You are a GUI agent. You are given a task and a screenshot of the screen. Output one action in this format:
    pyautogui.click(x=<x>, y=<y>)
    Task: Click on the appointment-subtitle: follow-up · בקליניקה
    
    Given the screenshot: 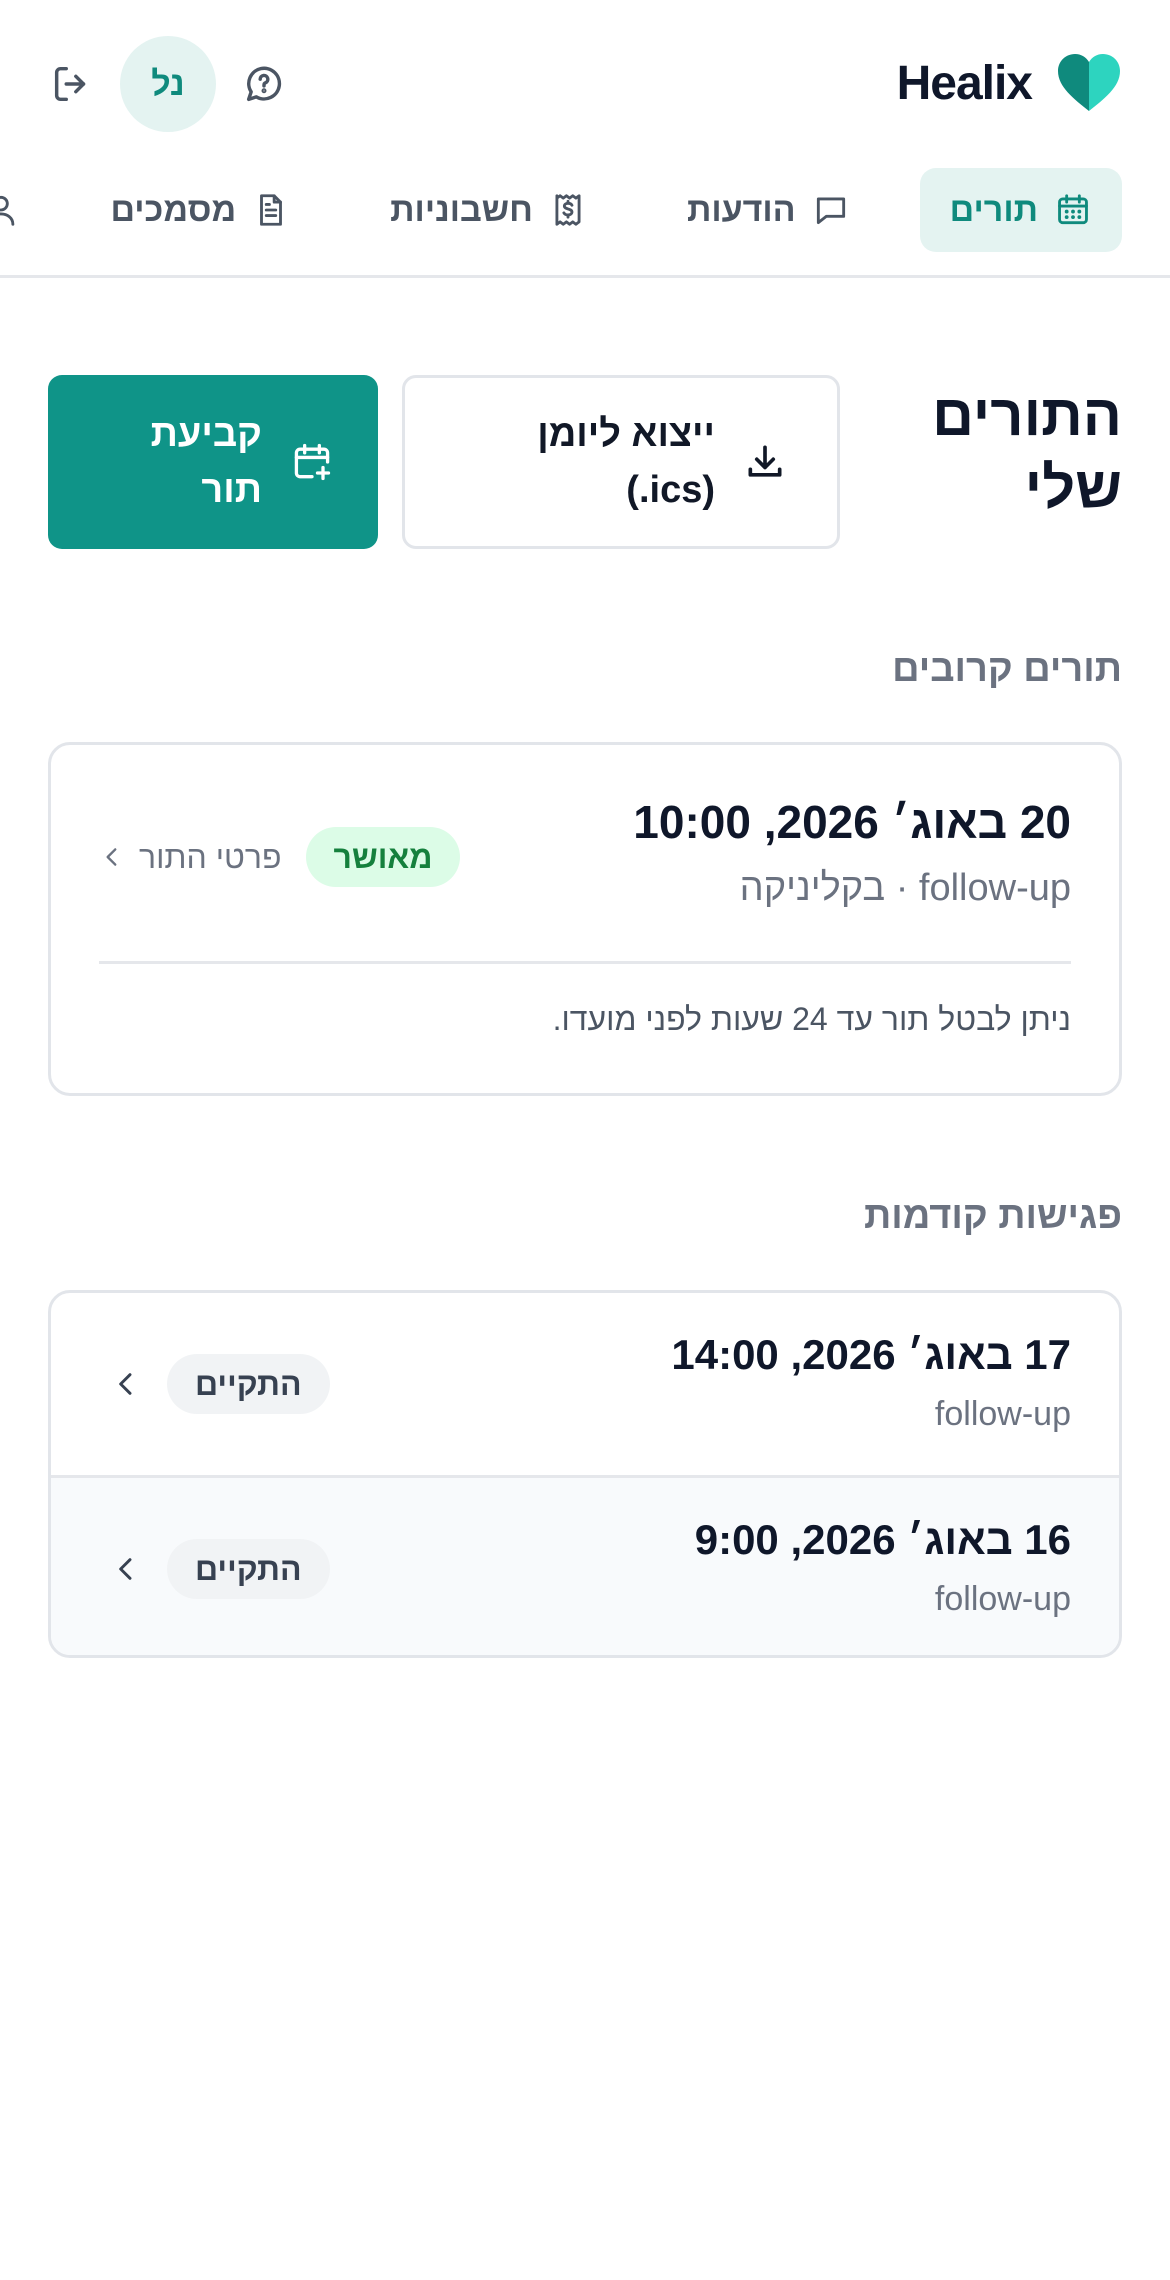 What is the action you would take?
    pyautogui.click(x=905, y=888)
    